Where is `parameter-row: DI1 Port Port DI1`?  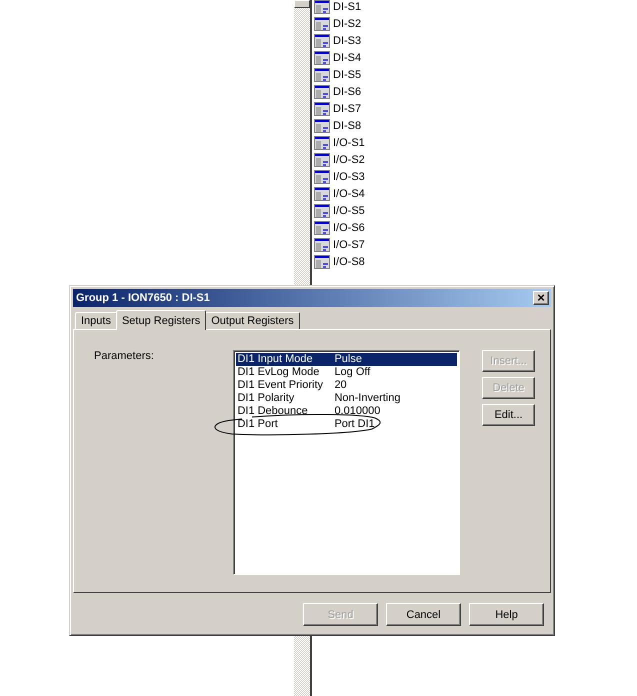
parameter-row: DI1 Port Port DI1 is located at coordinates (346, 424).